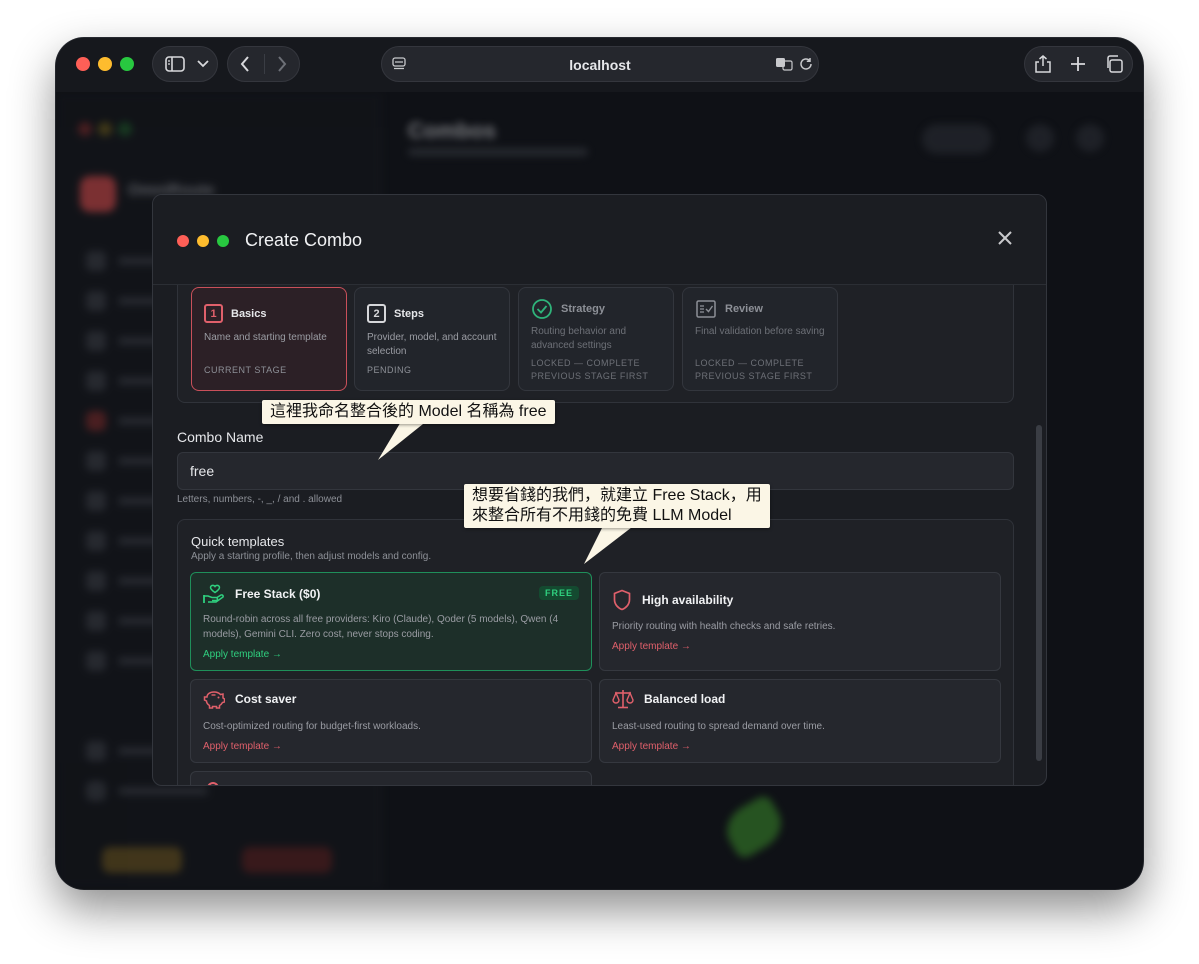 The height and width of the screenshot is (964, 1199). Describe the element at coordinates (622, 600) in the screenshot. I see `shield-icon` at that location.